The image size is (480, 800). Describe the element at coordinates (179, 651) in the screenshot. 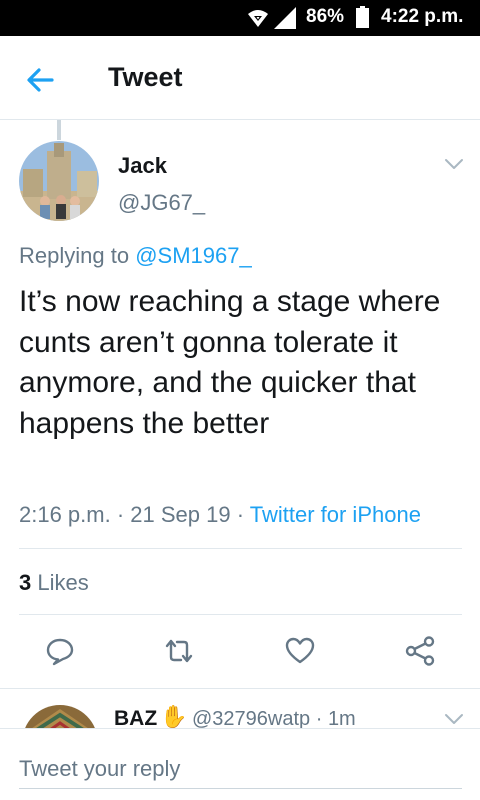

I see `retweet-icon` at that location.